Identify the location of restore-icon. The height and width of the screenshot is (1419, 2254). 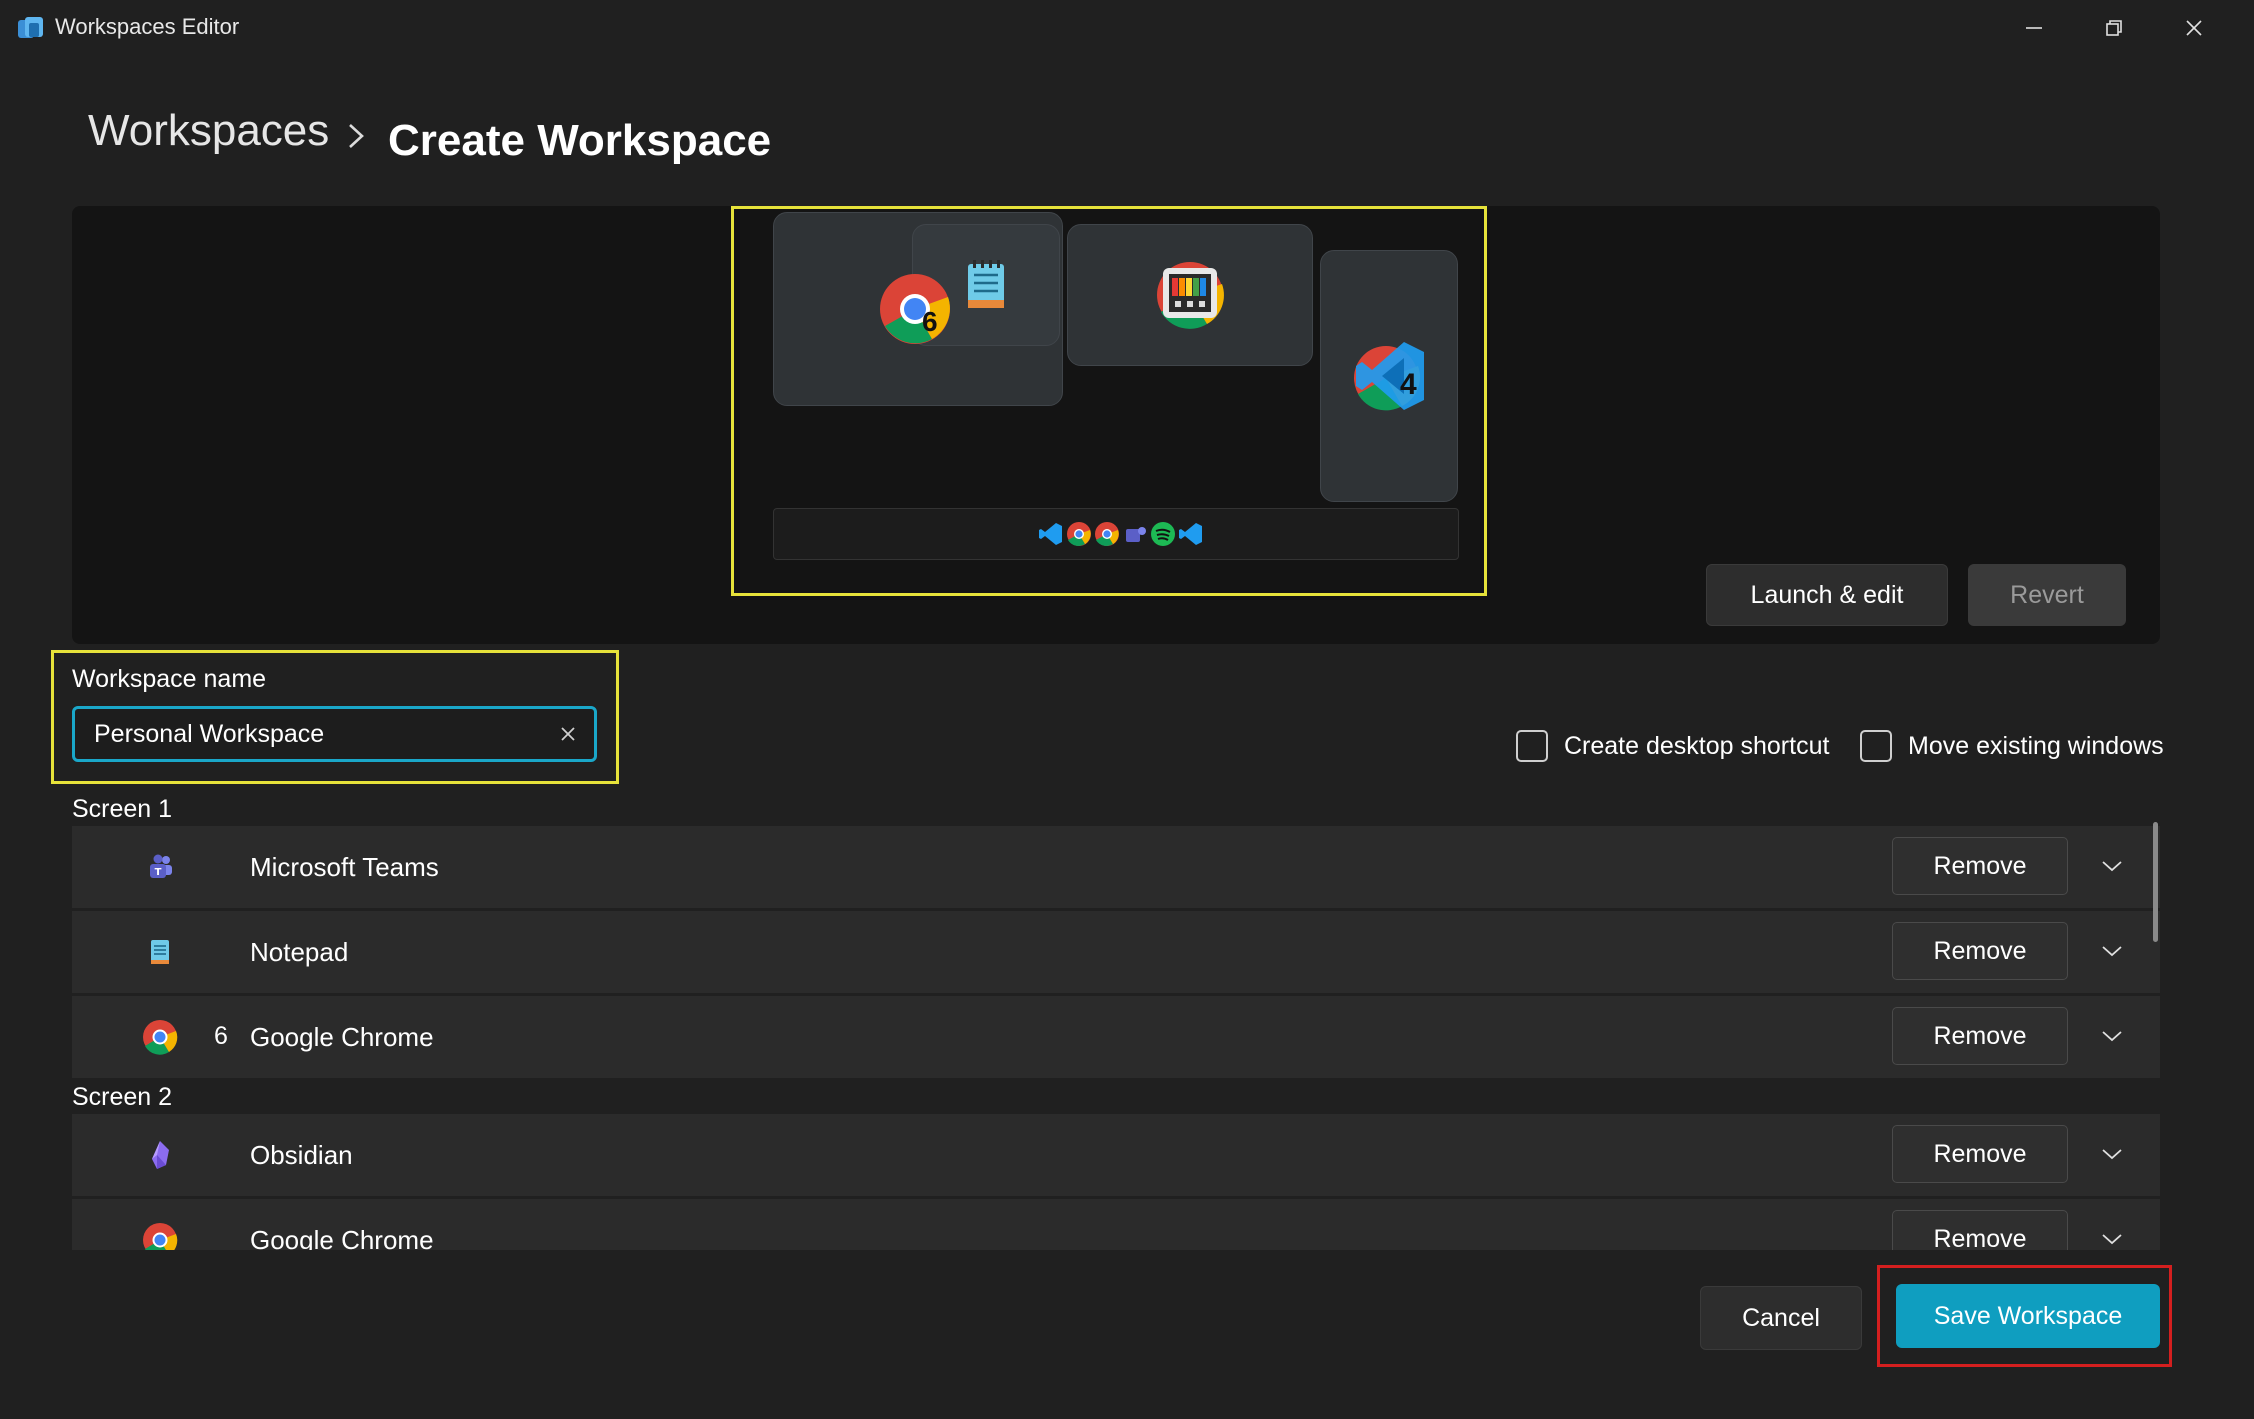
(2114, 28).